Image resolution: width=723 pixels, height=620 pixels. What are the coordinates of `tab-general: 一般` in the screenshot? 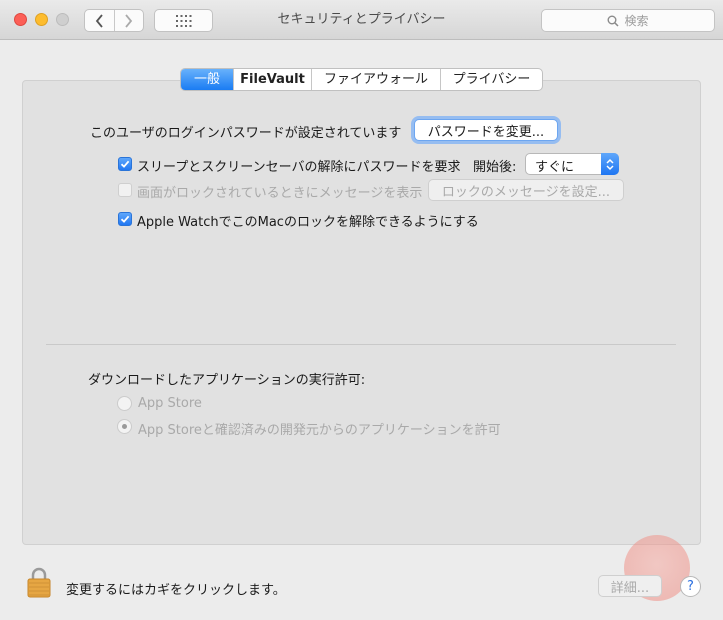 It's located at (207, 79).